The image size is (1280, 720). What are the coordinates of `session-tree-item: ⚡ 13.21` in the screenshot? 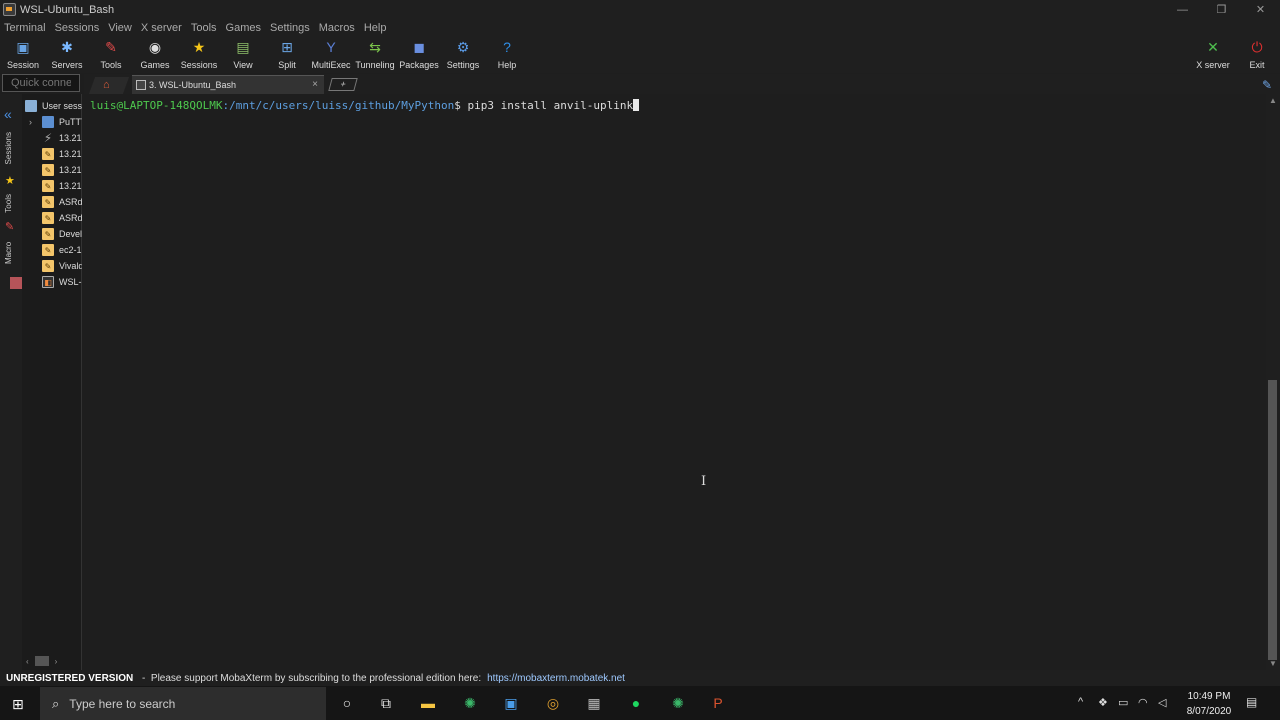 It's located at (52, 138).